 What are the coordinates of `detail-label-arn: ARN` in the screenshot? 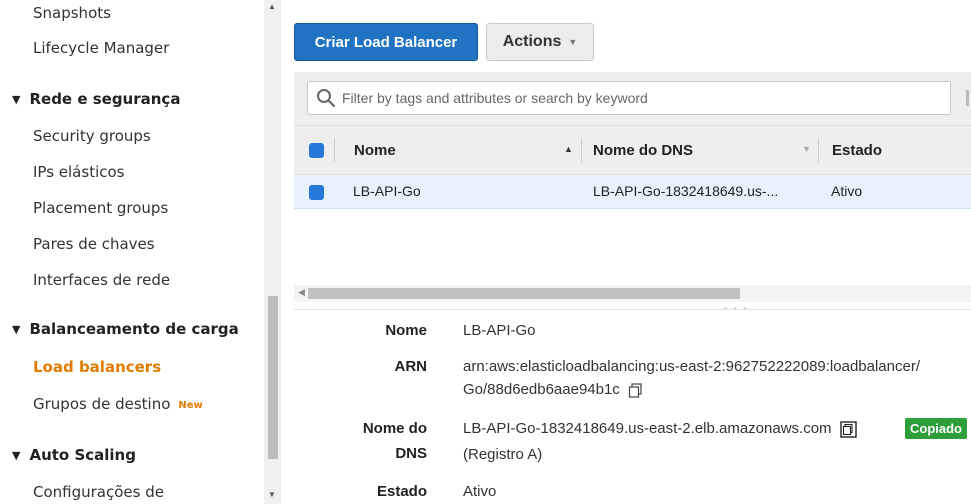 It's located at (411, 366).